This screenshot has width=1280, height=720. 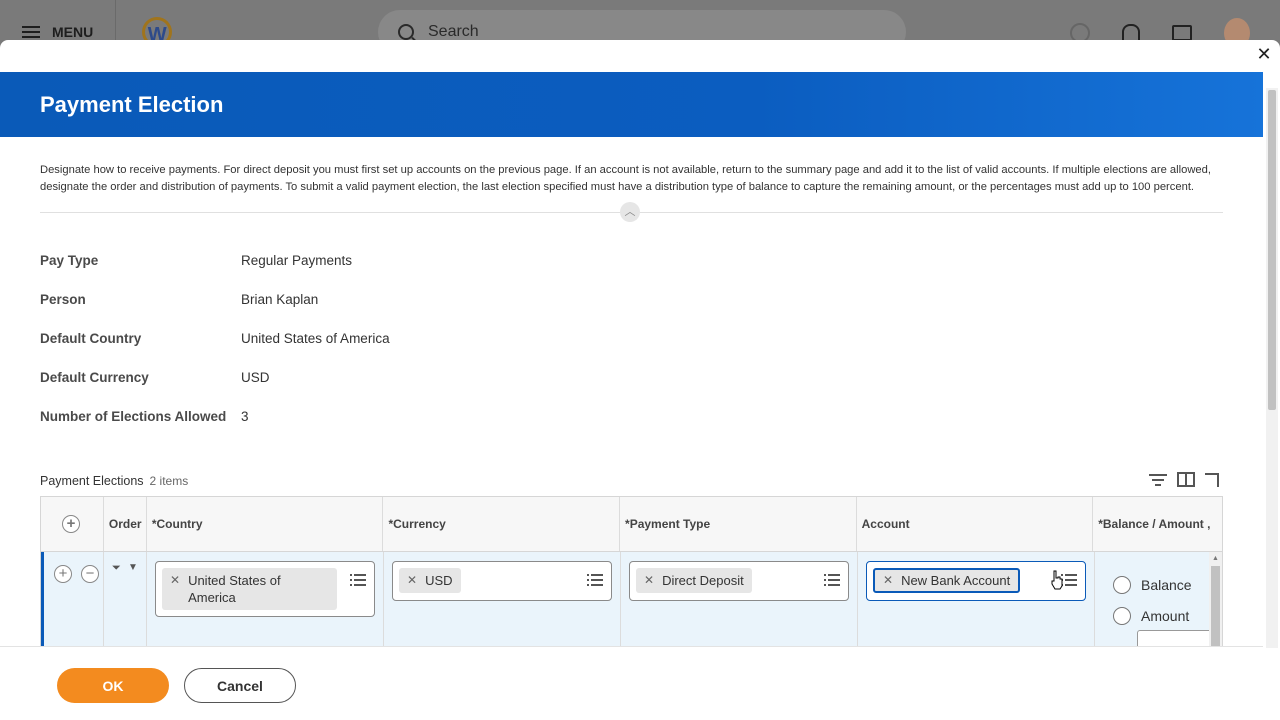 I want to click on country-prompt: ✕ United States of America, so click(x=265, y=589).